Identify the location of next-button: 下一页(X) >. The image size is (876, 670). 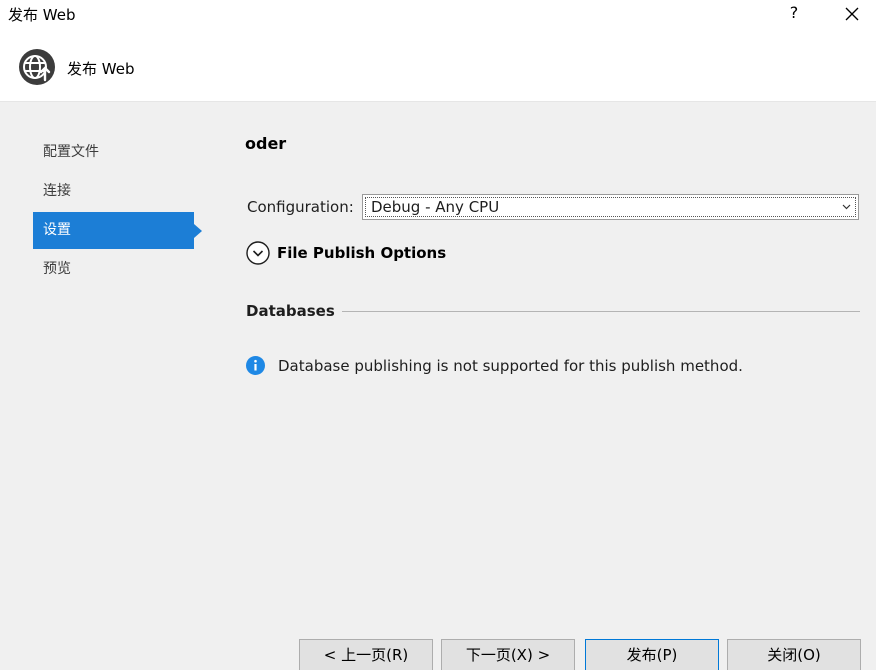
(508, 654).